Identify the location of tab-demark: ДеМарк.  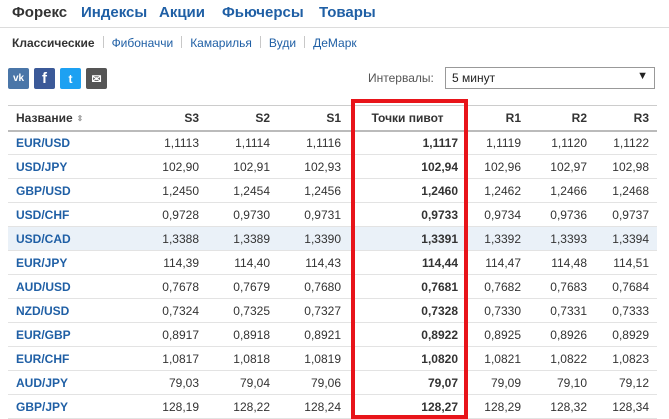
(335, 43).